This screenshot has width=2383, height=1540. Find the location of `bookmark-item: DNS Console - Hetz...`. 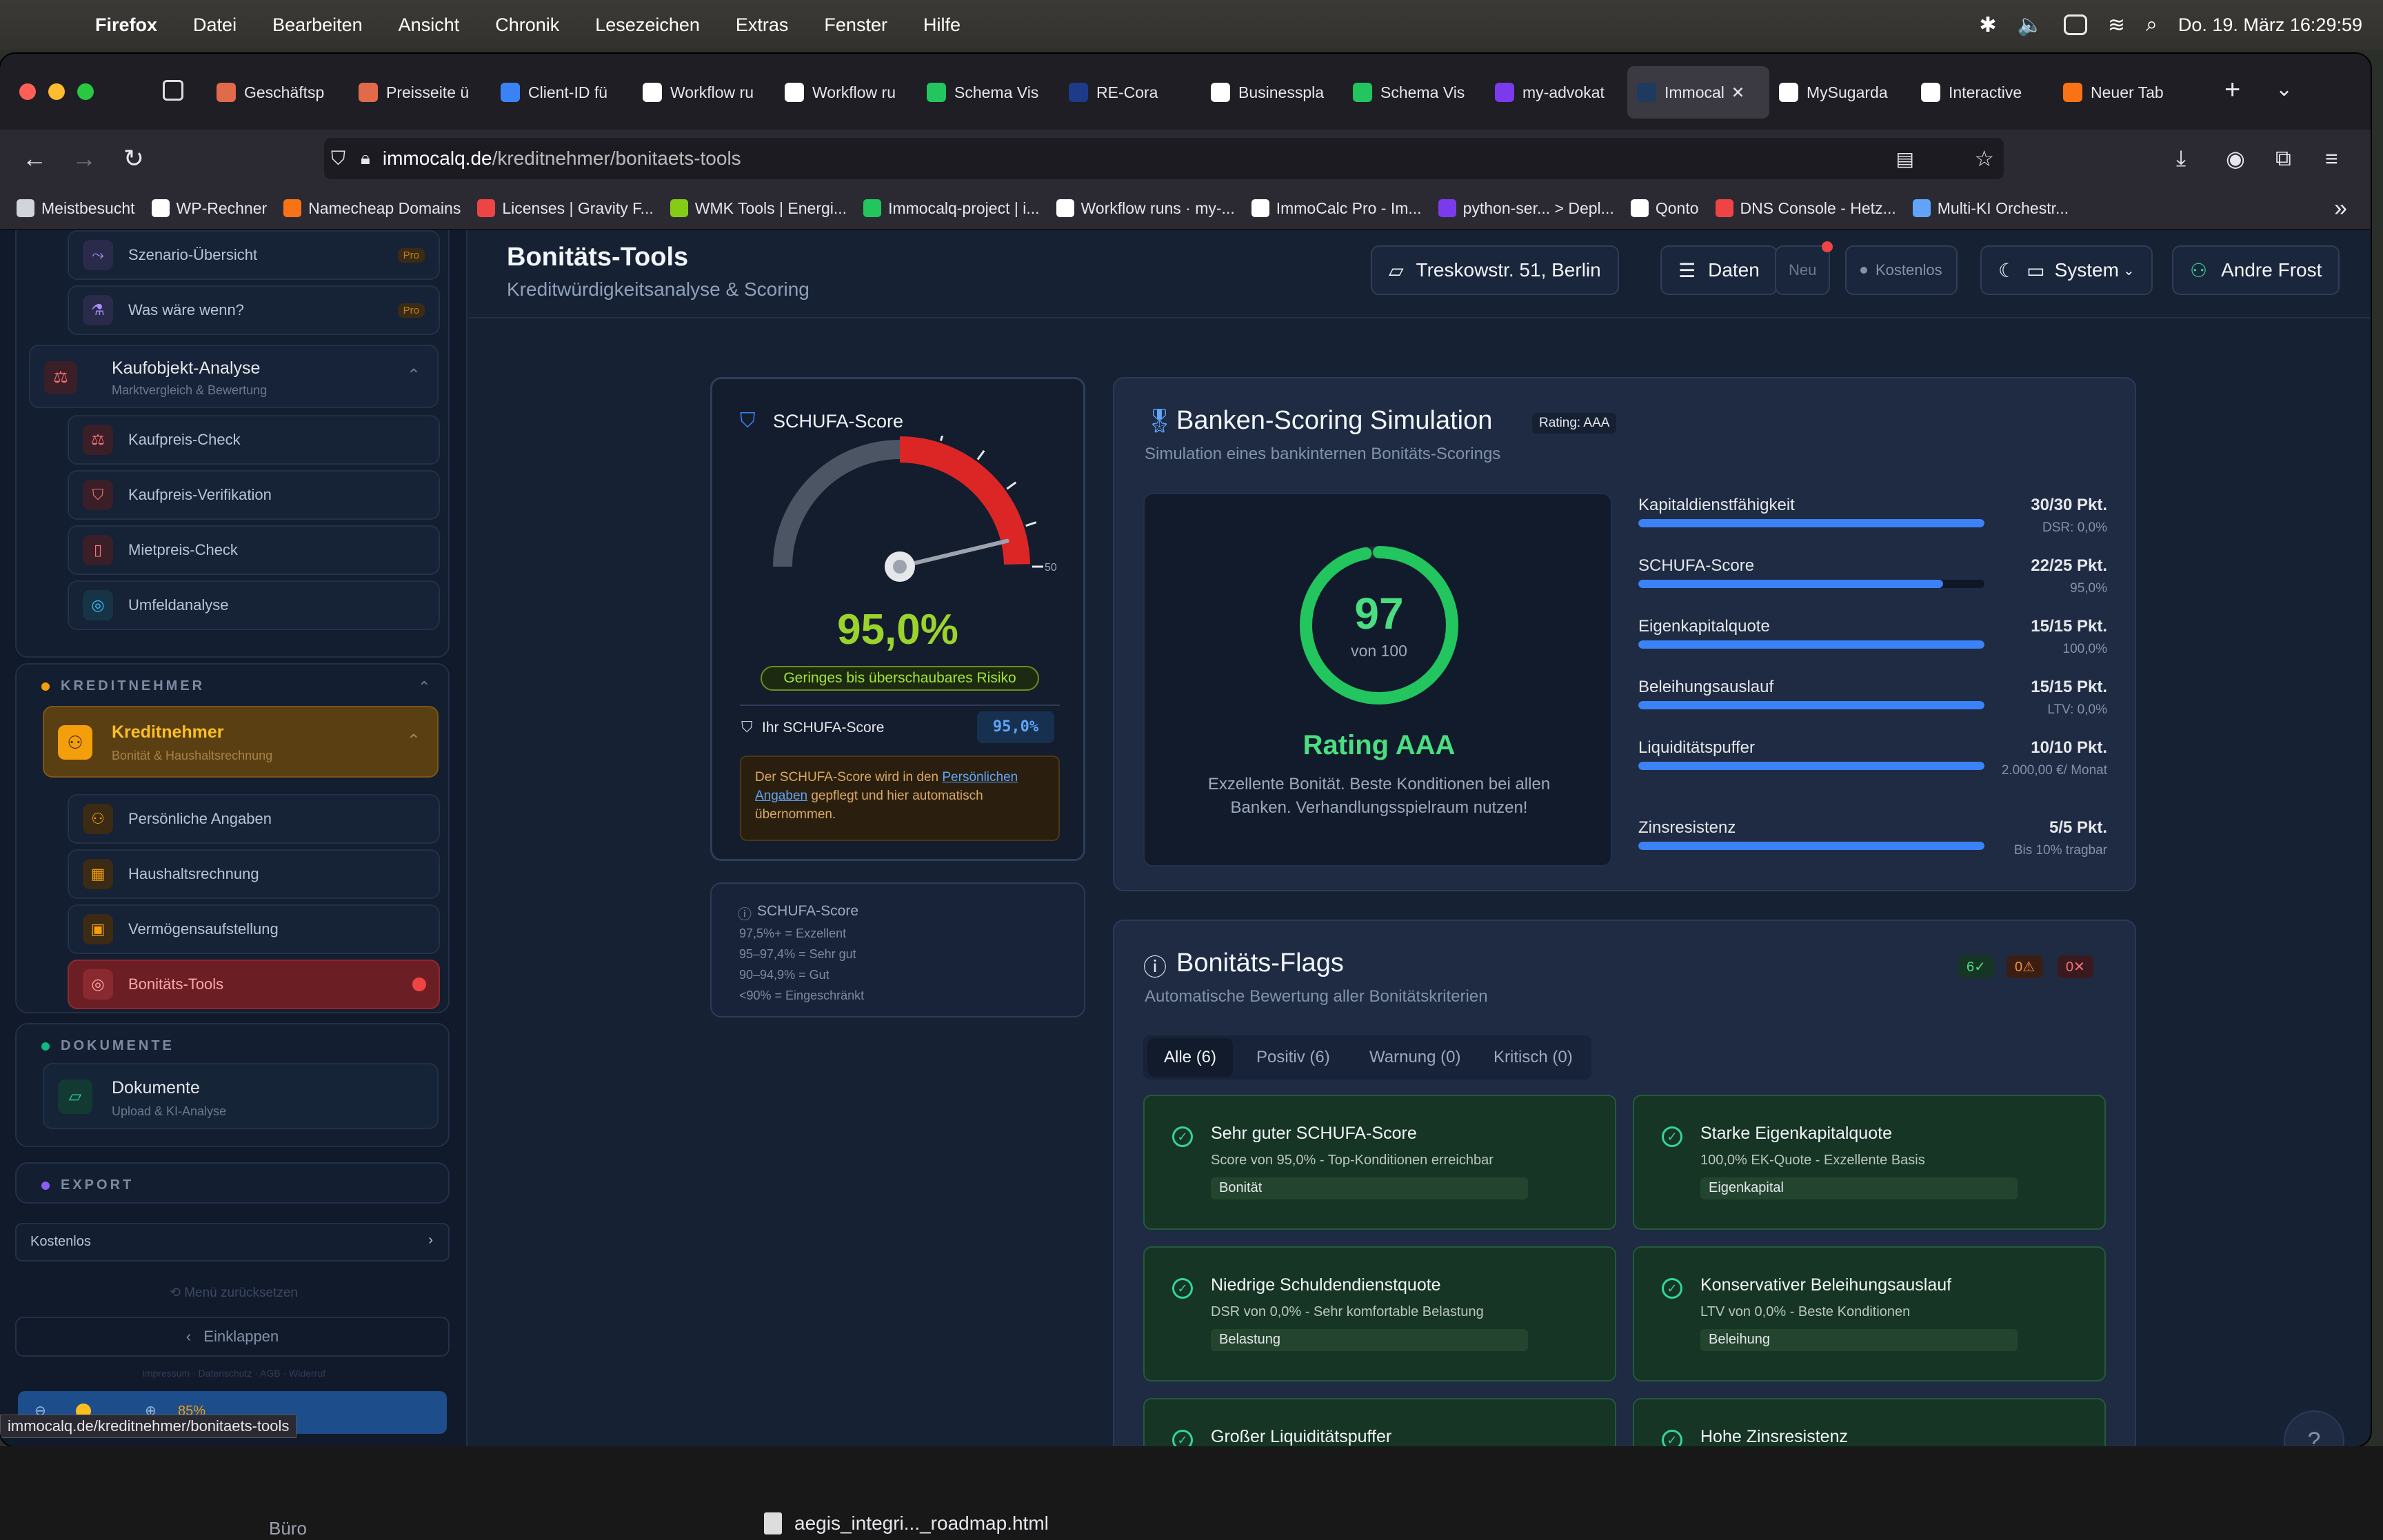

bookmark-item: DNS Console - Hetz... is located at coordinates (1805, 209).